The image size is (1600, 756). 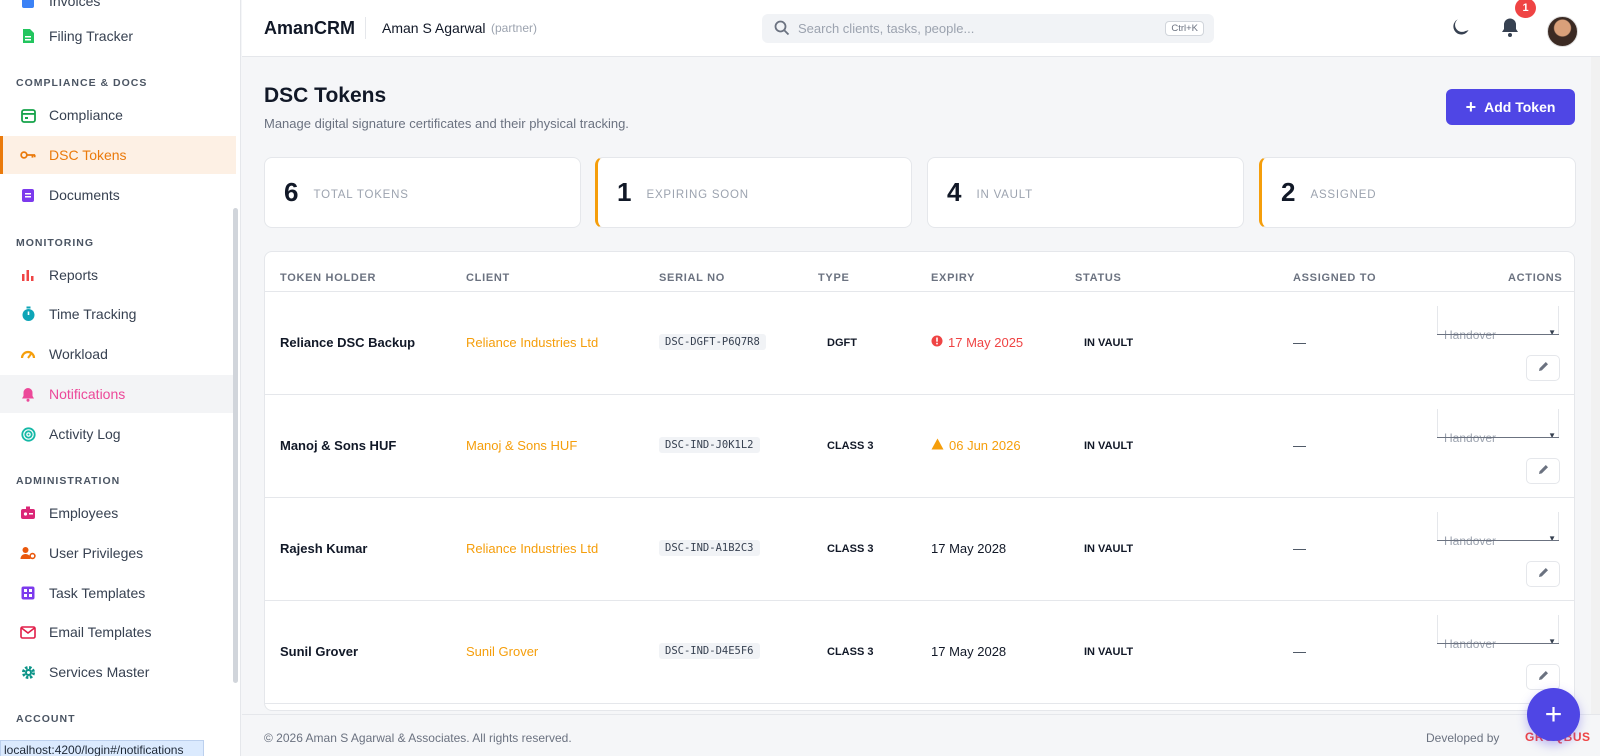 I want to click on brand-logo: AmanCRM, so click(x=309, y=28).